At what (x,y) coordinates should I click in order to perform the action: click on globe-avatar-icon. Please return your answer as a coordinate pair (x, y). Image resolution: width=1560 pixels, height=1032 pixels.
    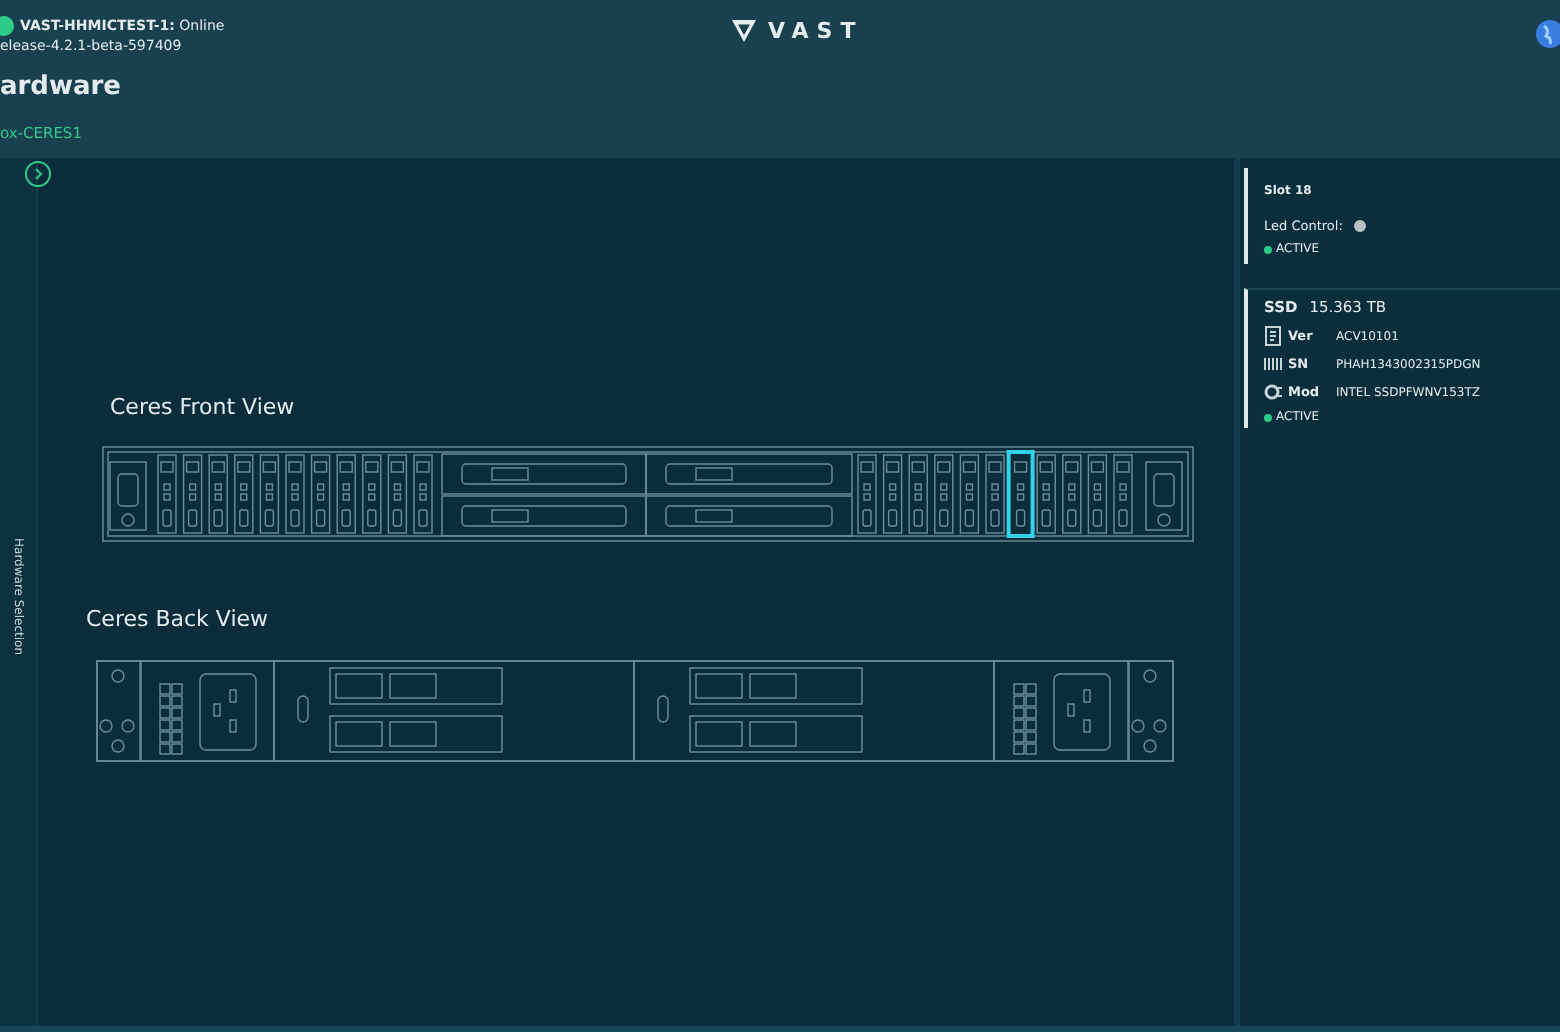
    Looking at the image, I should click on (1548, 34).